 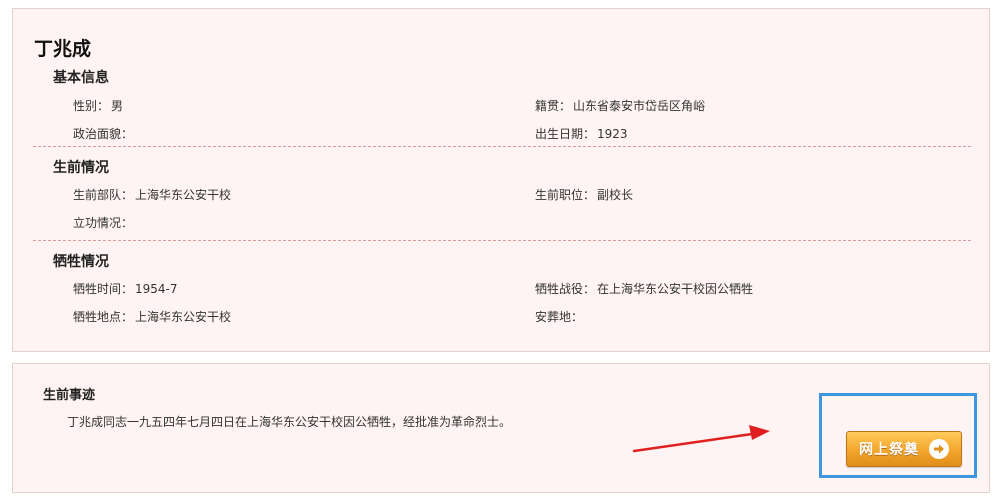 What do you see at coordinates (103, 195) in the screenshot?
I see `unit-label: 生前部队：` at bounding box center [103, 195].